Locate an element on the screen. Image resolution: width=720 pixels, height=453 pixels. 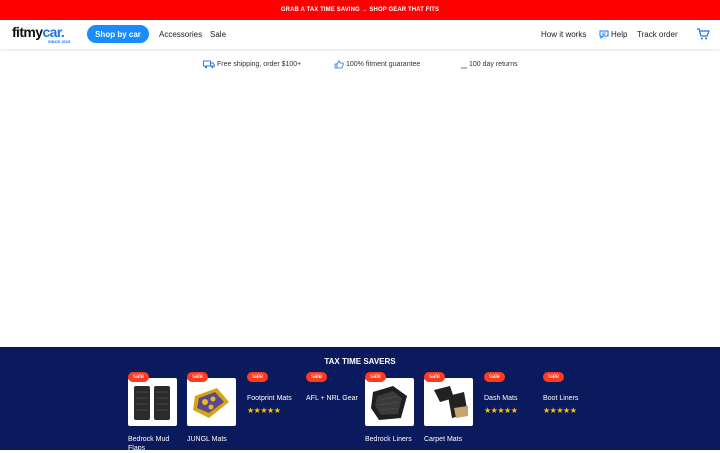
nav-sale: Sale is located at coordinates (218, 34).